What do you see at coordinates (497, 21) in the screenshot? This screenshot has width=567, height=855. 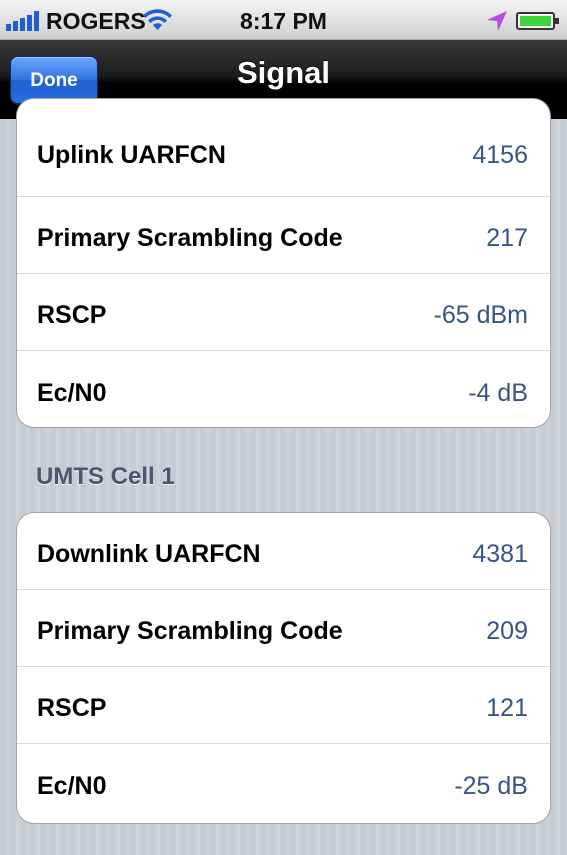 I see `location-arrow-icon` at bounding box center [497, 21].